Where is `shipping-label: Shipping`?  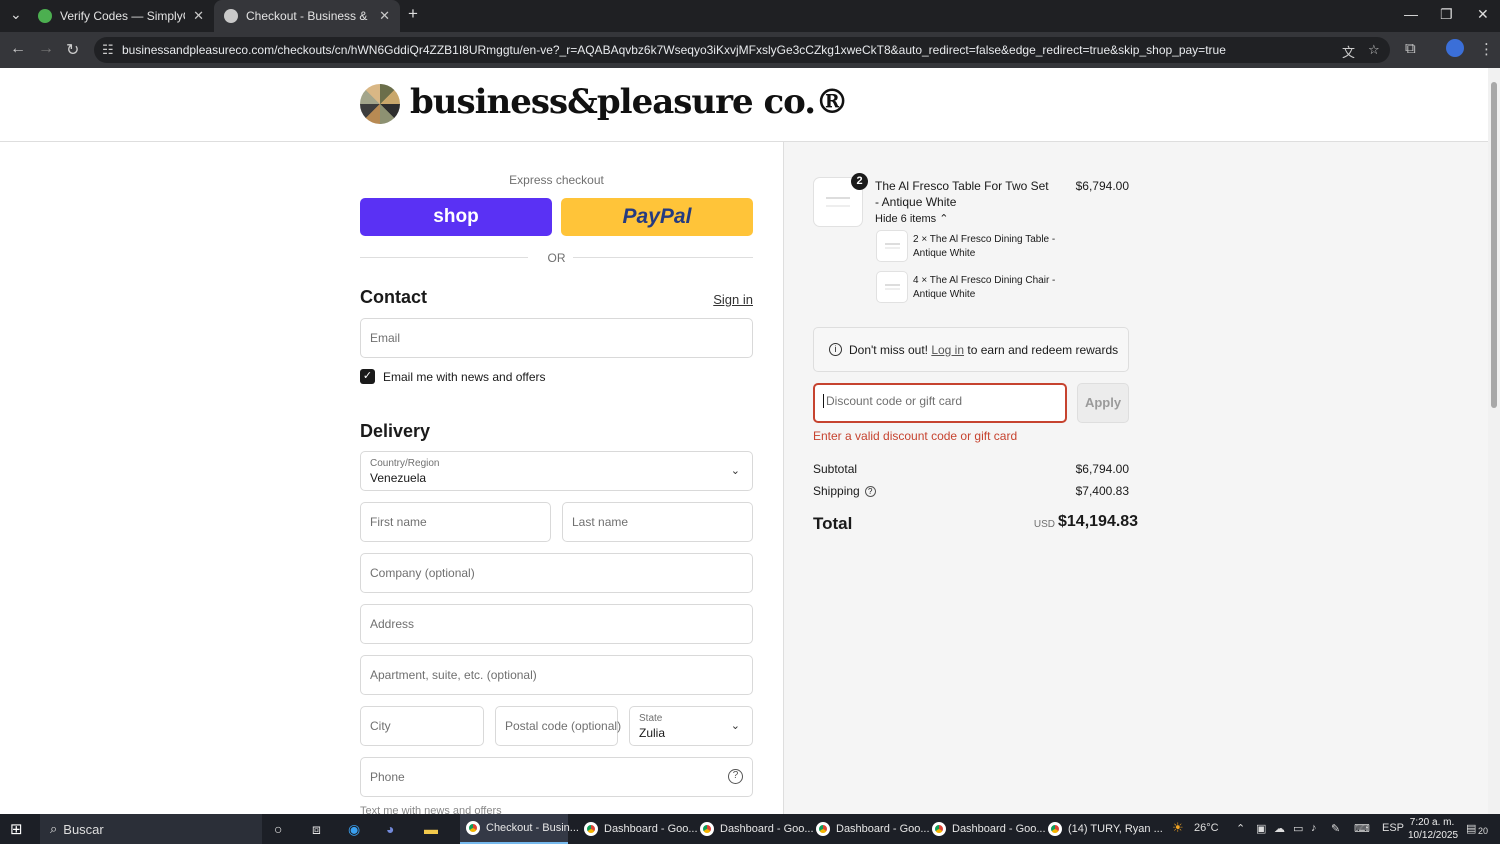
shipping-label: Shipping is located at coordinates (836, 491).